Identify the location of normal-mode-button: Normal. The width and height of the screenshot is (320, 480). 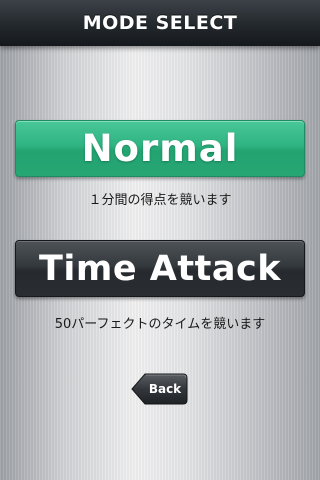
(160, 148).